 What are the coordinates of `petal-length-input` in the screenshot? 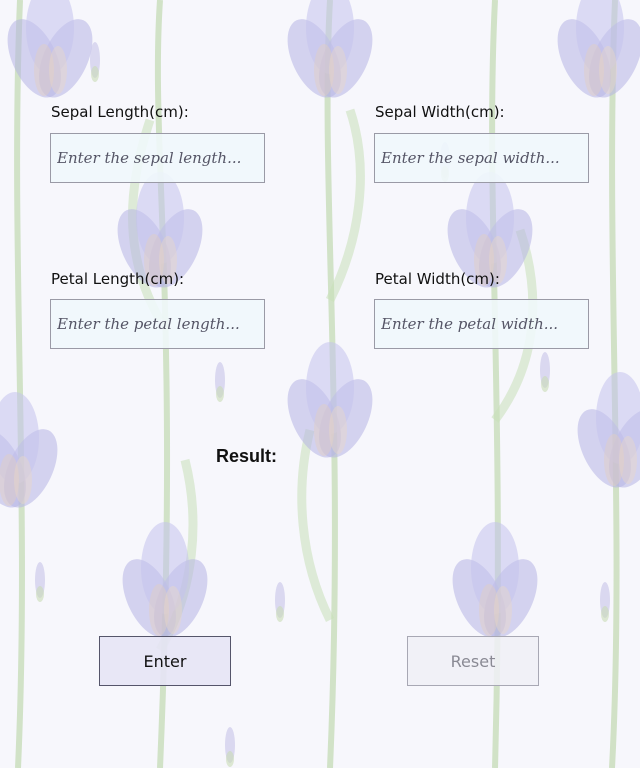 It's located at (157, 324).